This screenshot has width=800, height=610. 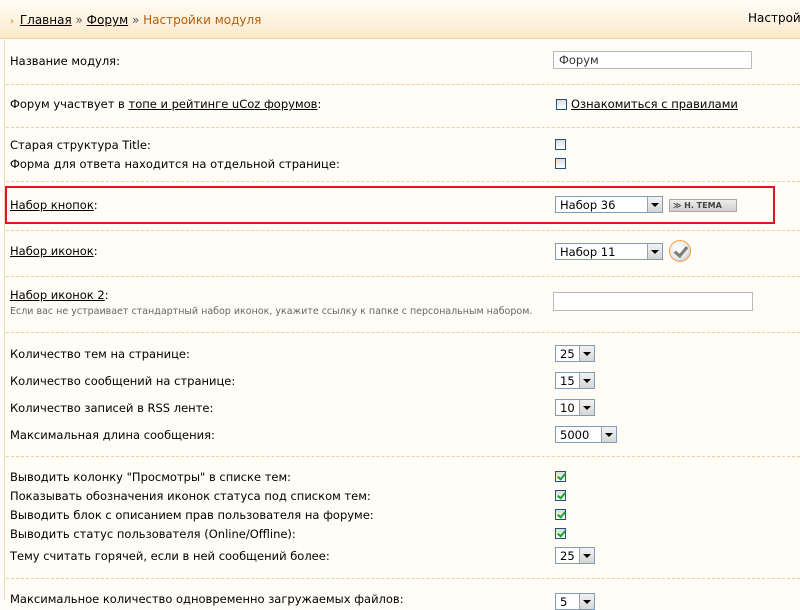 What do you see at coordinates (575, 435) in the screenshot?
I see `max-length-value: 5000` at bounding box center [575, 435].